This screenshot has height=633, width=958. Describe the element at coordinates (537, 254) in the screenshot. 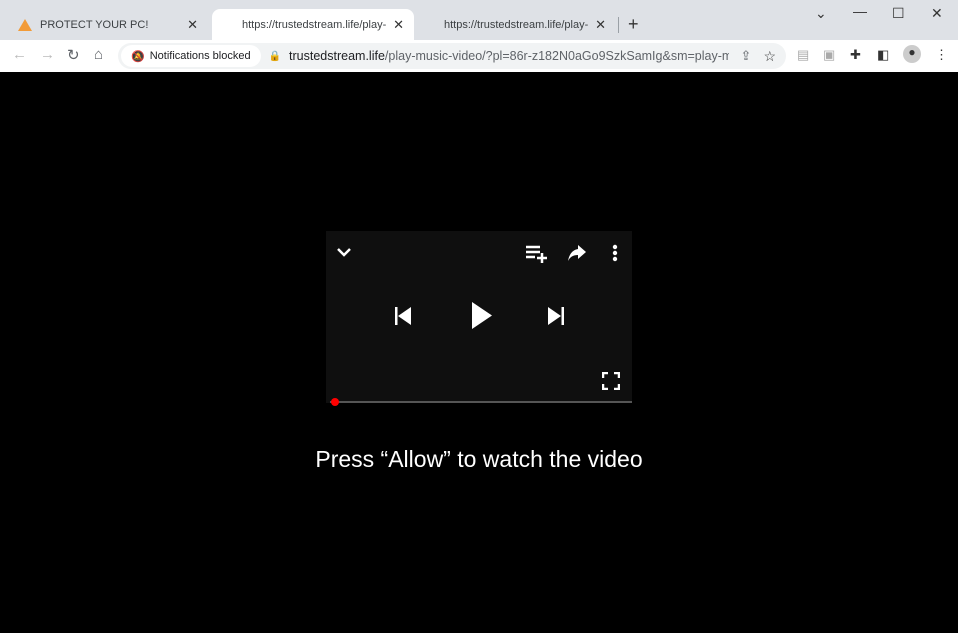

I see `add-to-queue-icon` at that location.